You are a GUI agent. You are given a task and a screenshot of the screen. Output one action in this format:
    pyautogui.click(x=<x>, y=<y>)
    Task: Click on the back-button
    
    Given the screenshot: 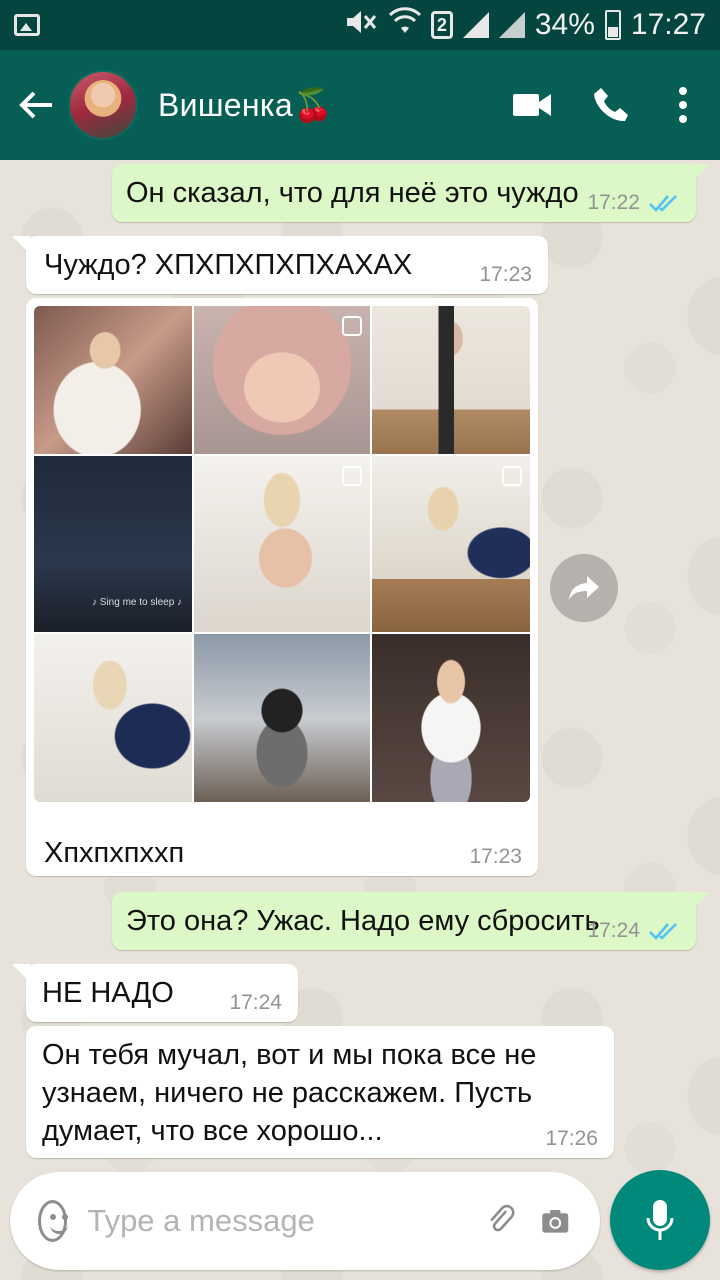 What is the action you would take?
    pyautogui.click(x=40, y=105)
    